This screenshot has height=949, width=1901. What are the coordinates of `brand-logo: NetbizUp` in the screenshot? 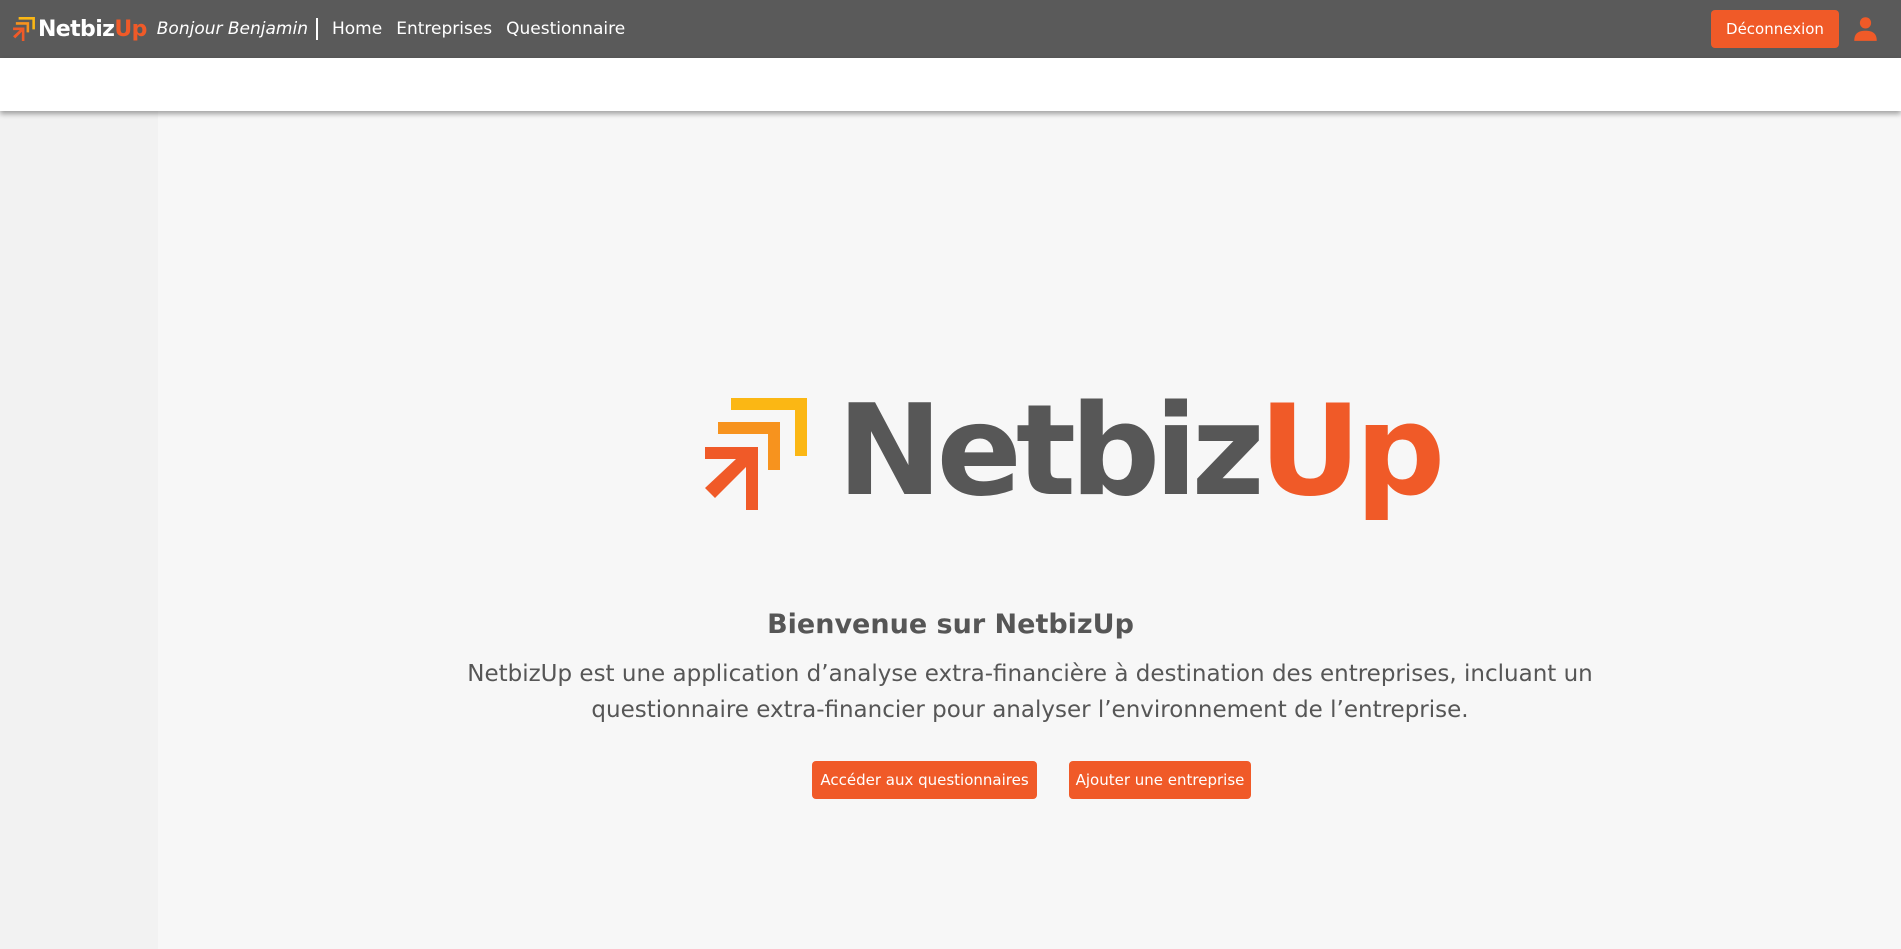 It's located at (79, 29).